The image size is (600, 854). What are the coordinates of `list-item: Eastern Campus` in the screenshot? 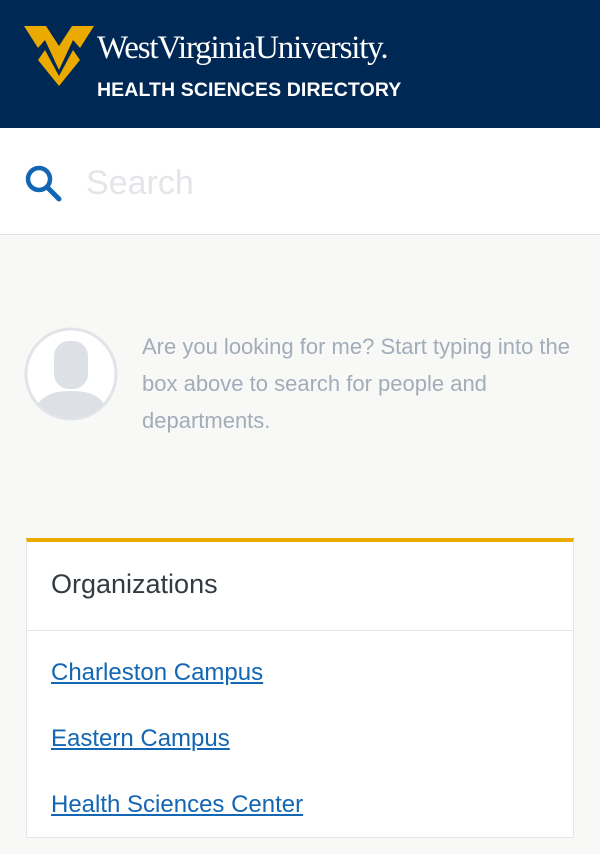 It's located at (177, 755).